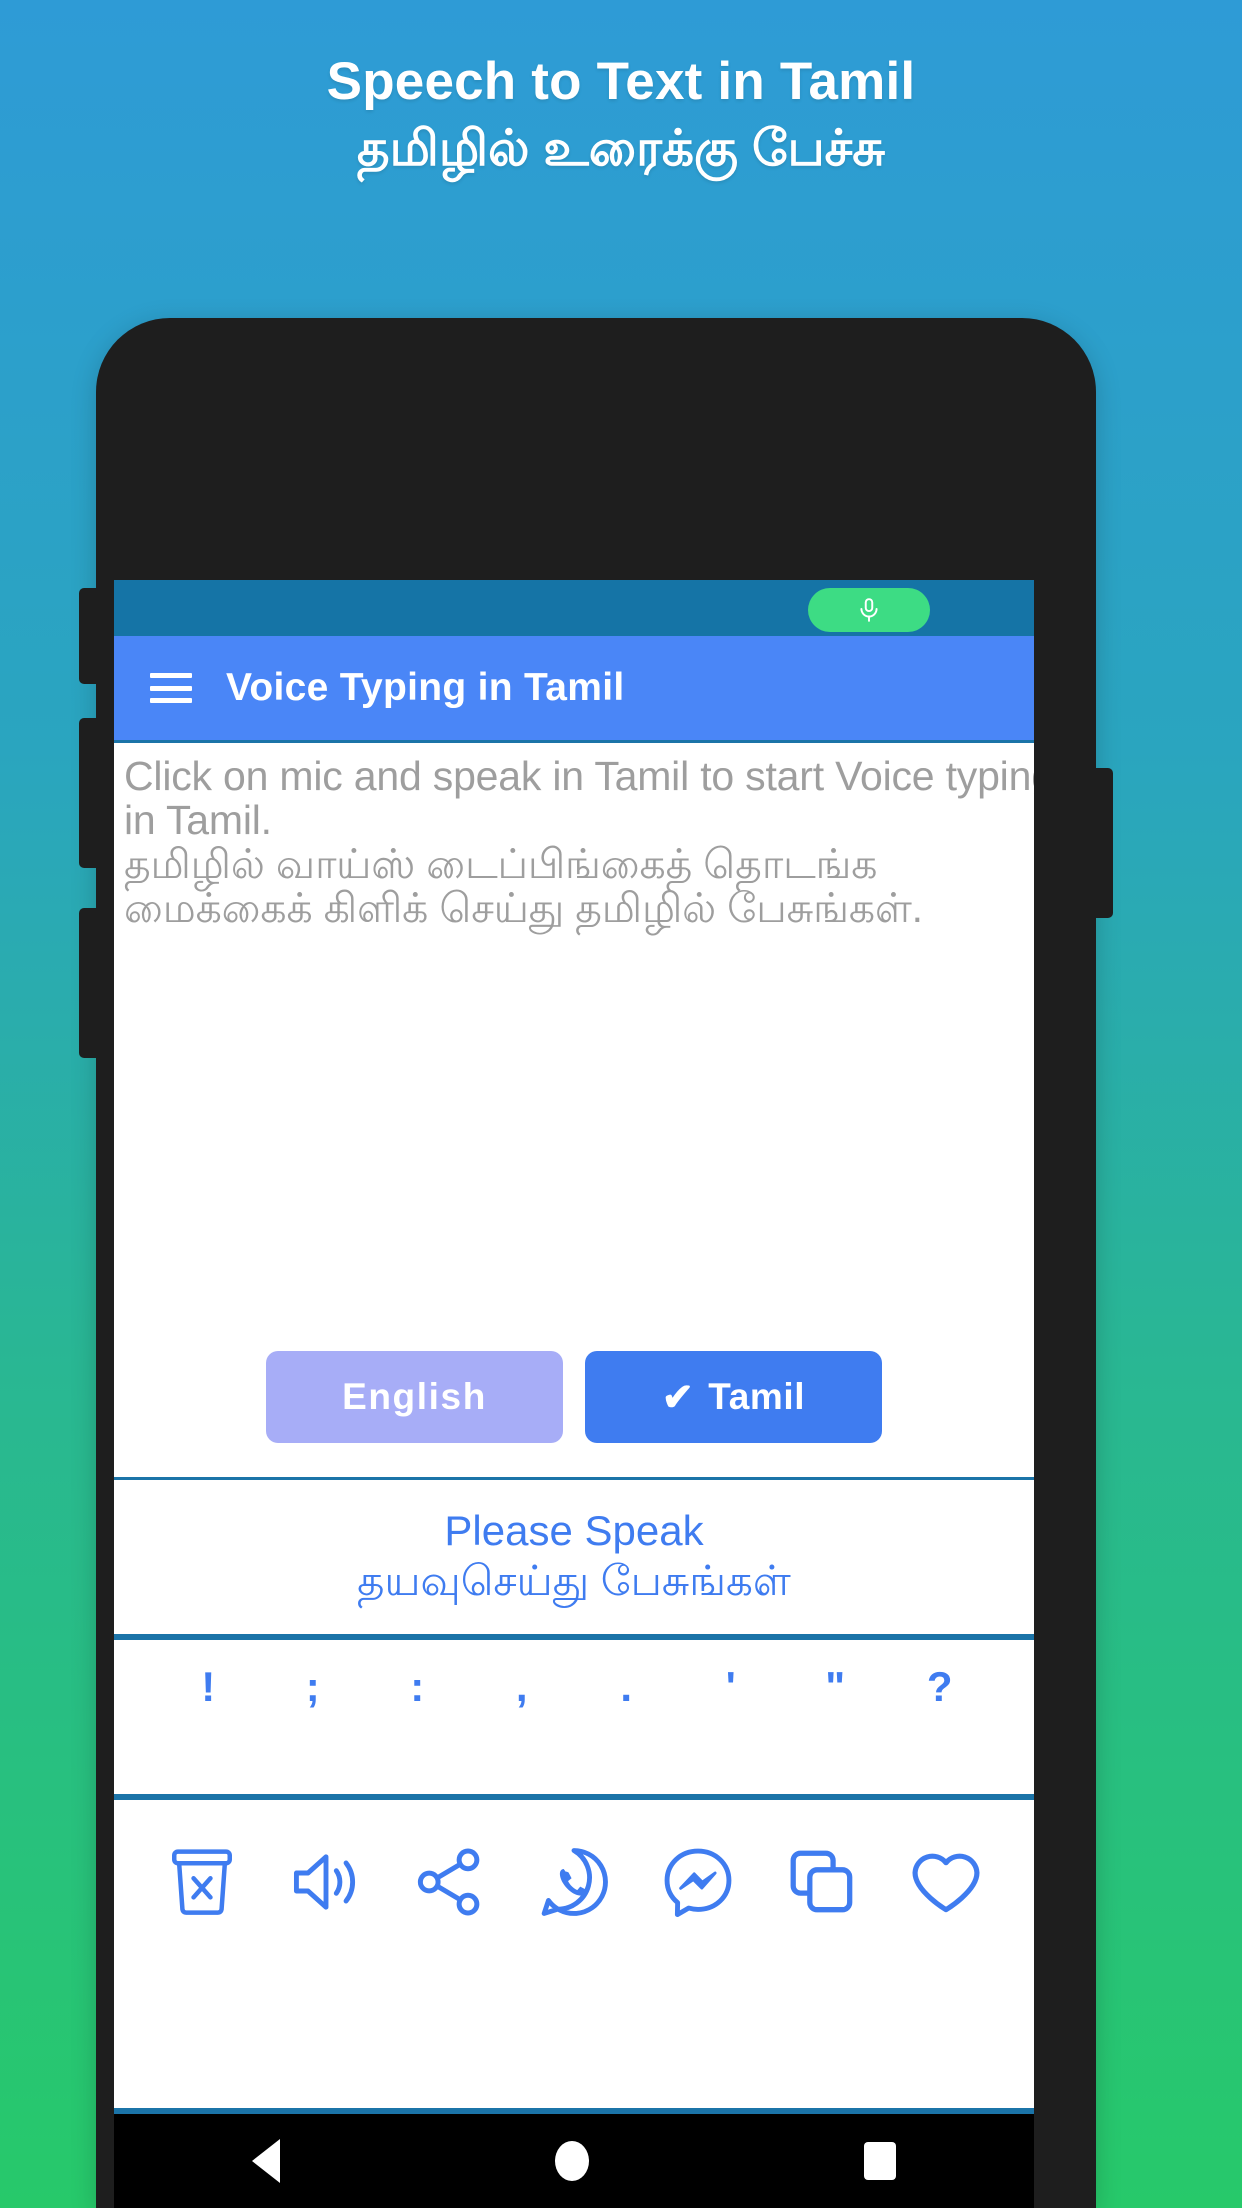 Image resolution: width=1242 pixels, height=2208 pixels. I want to click on hamburger-menu-icon, so click(171, 688).